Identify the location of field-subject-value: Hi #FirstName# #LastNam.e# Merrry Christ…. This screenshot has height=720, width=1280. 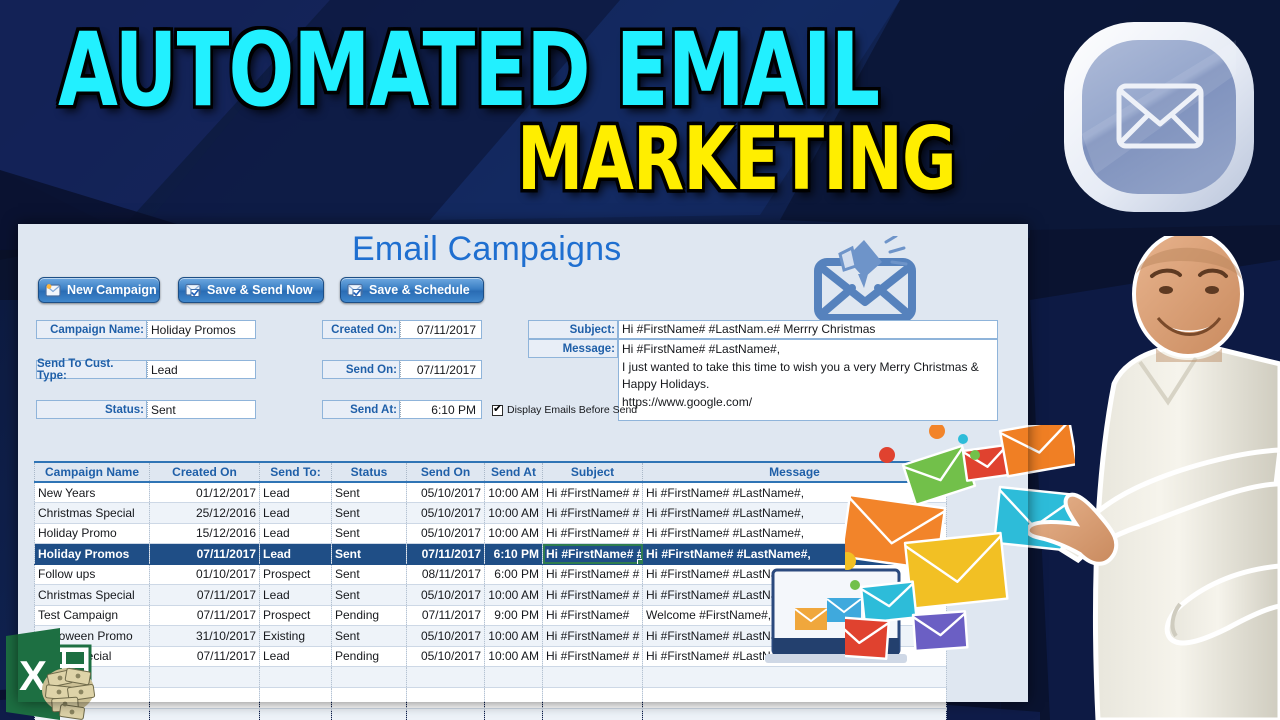
(808, 329).